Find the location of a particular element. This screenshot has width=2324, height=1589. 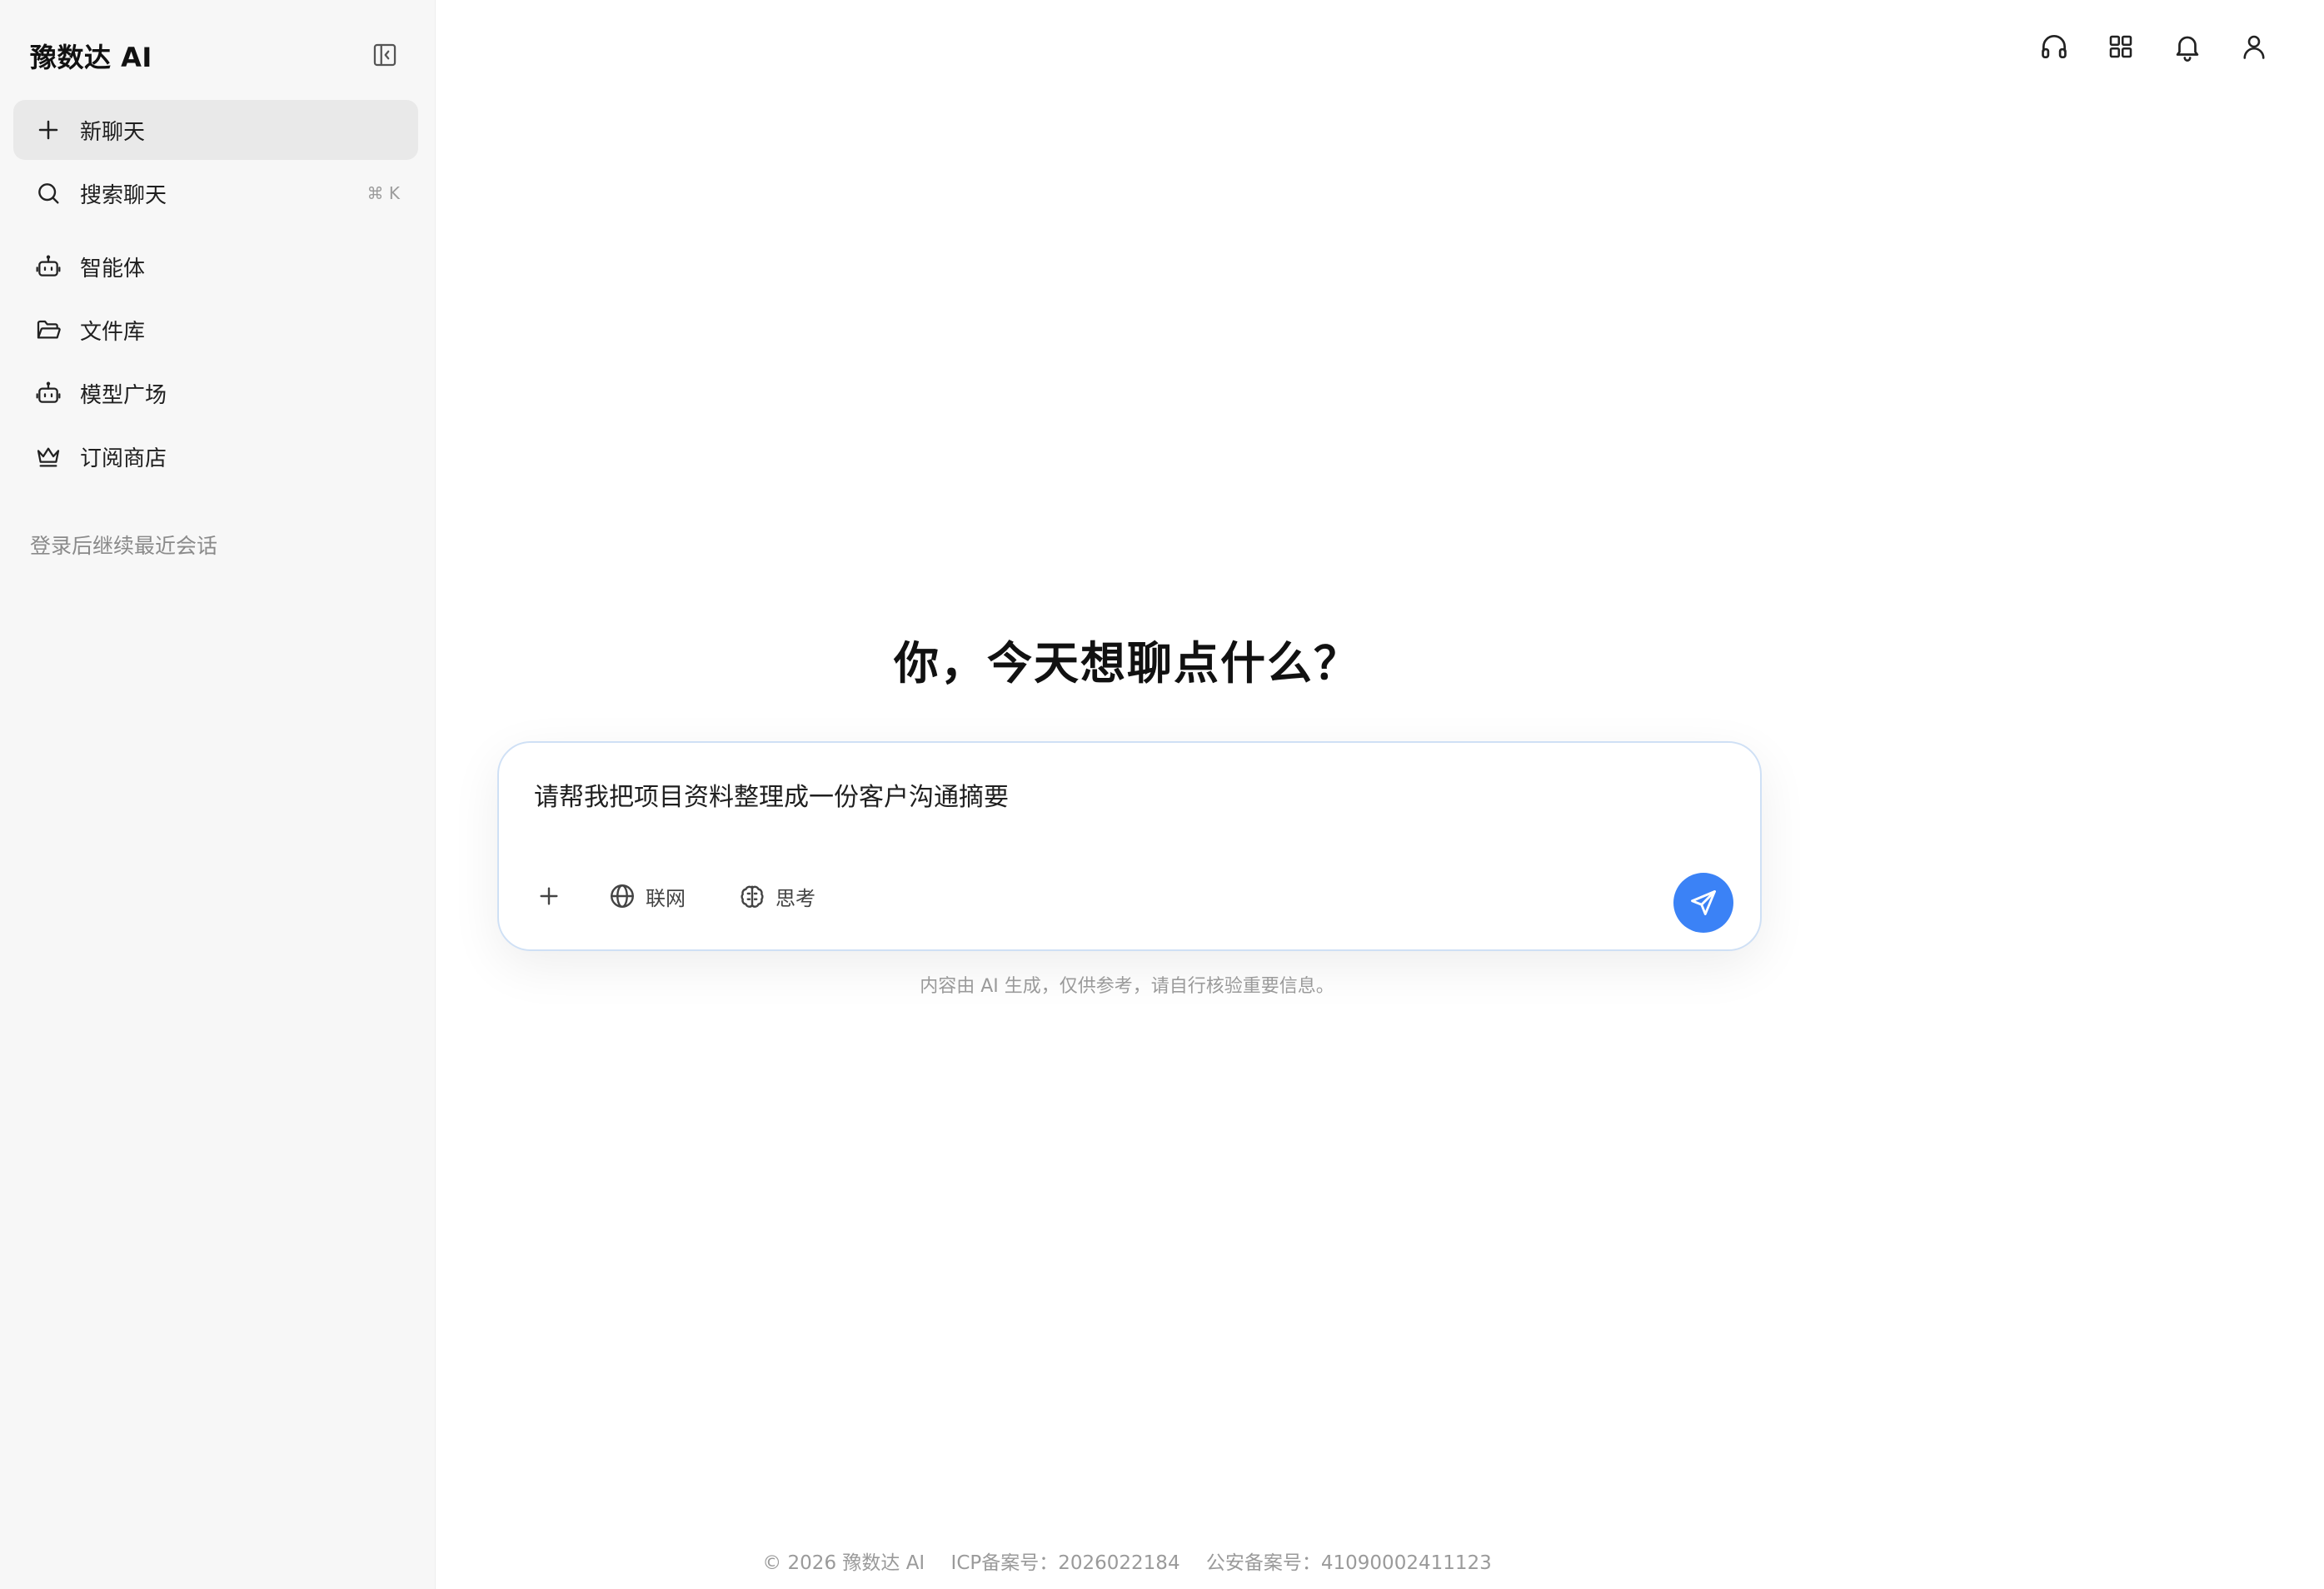

account-button is located at coordinates (2254, 46).